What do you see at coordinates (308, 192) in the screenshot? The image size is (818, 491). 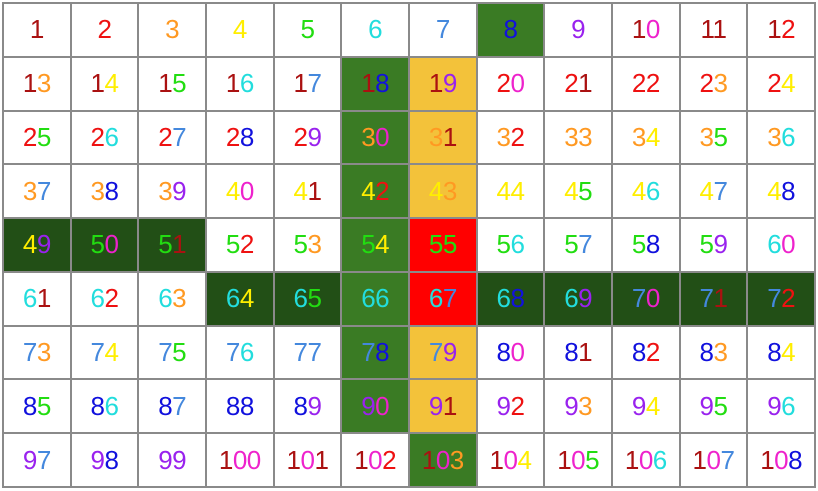 I see `grid-cell-41: 41` at bounding box center [308, 192].